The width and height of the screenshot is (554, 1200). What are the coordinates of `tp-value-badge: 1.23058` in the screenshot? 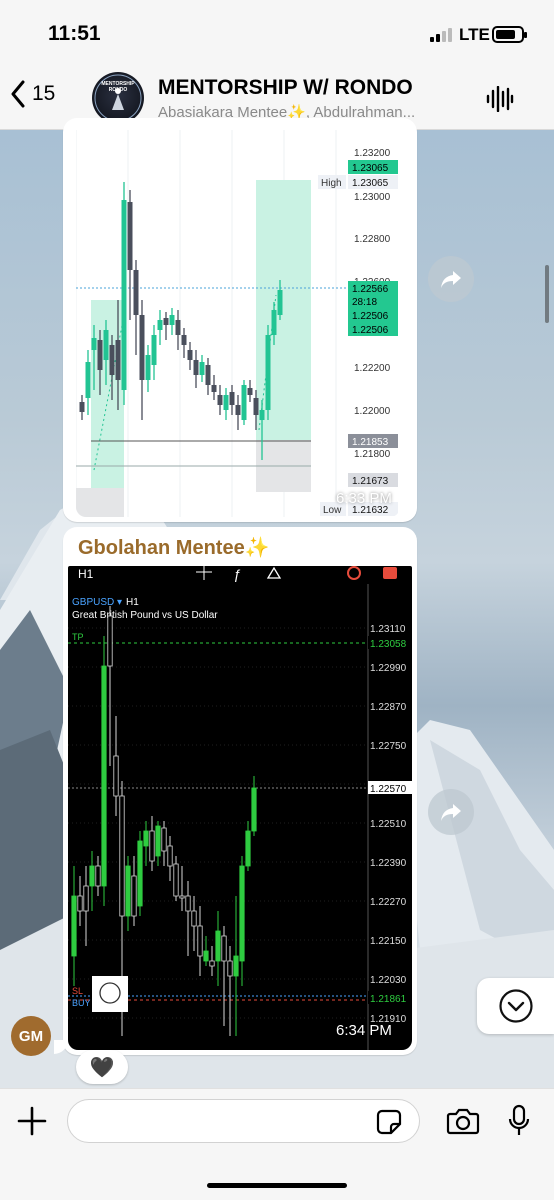 It's located at (388, 644).